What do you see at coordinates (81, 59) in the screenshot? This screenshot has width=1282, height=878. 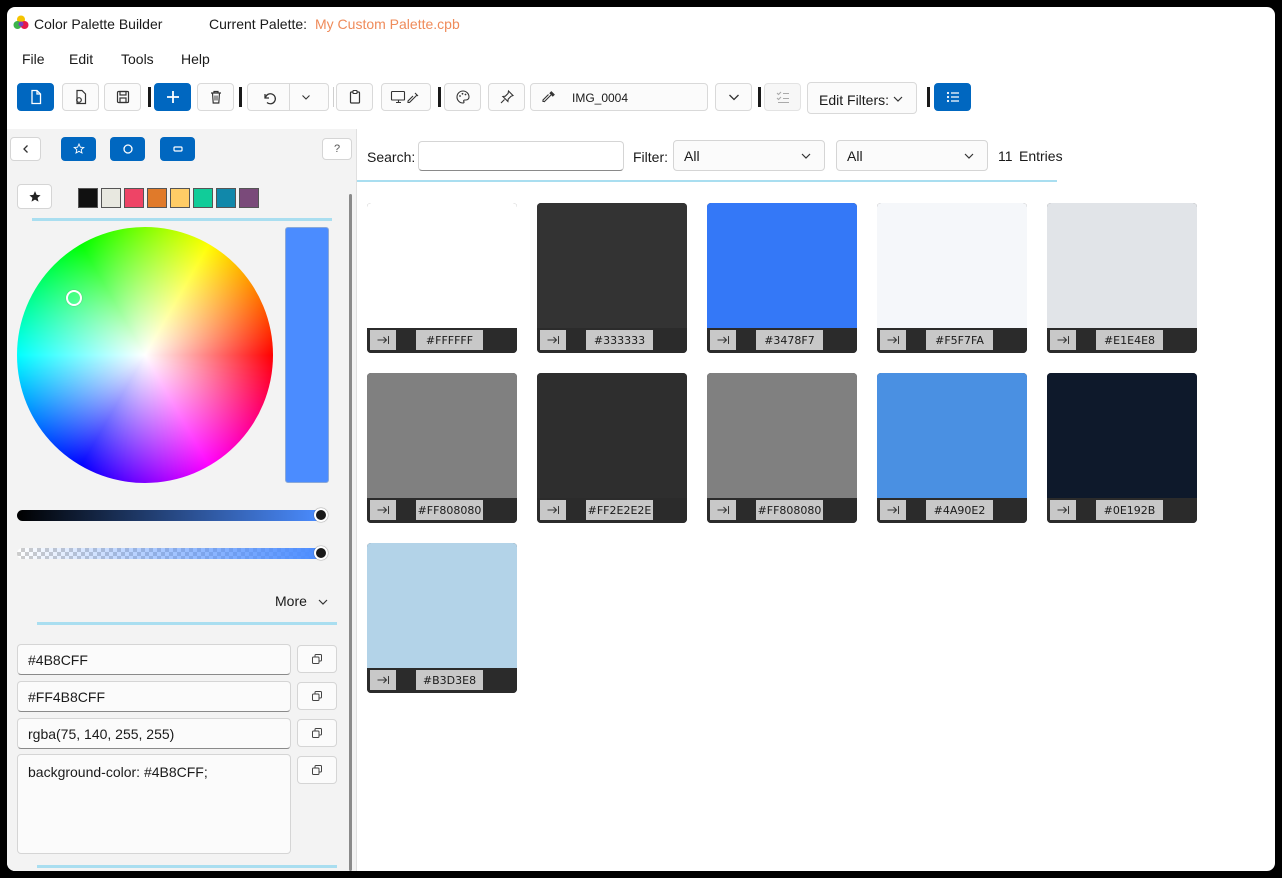 I see `menu-edit: Edit` at bounding box center [81, 59].